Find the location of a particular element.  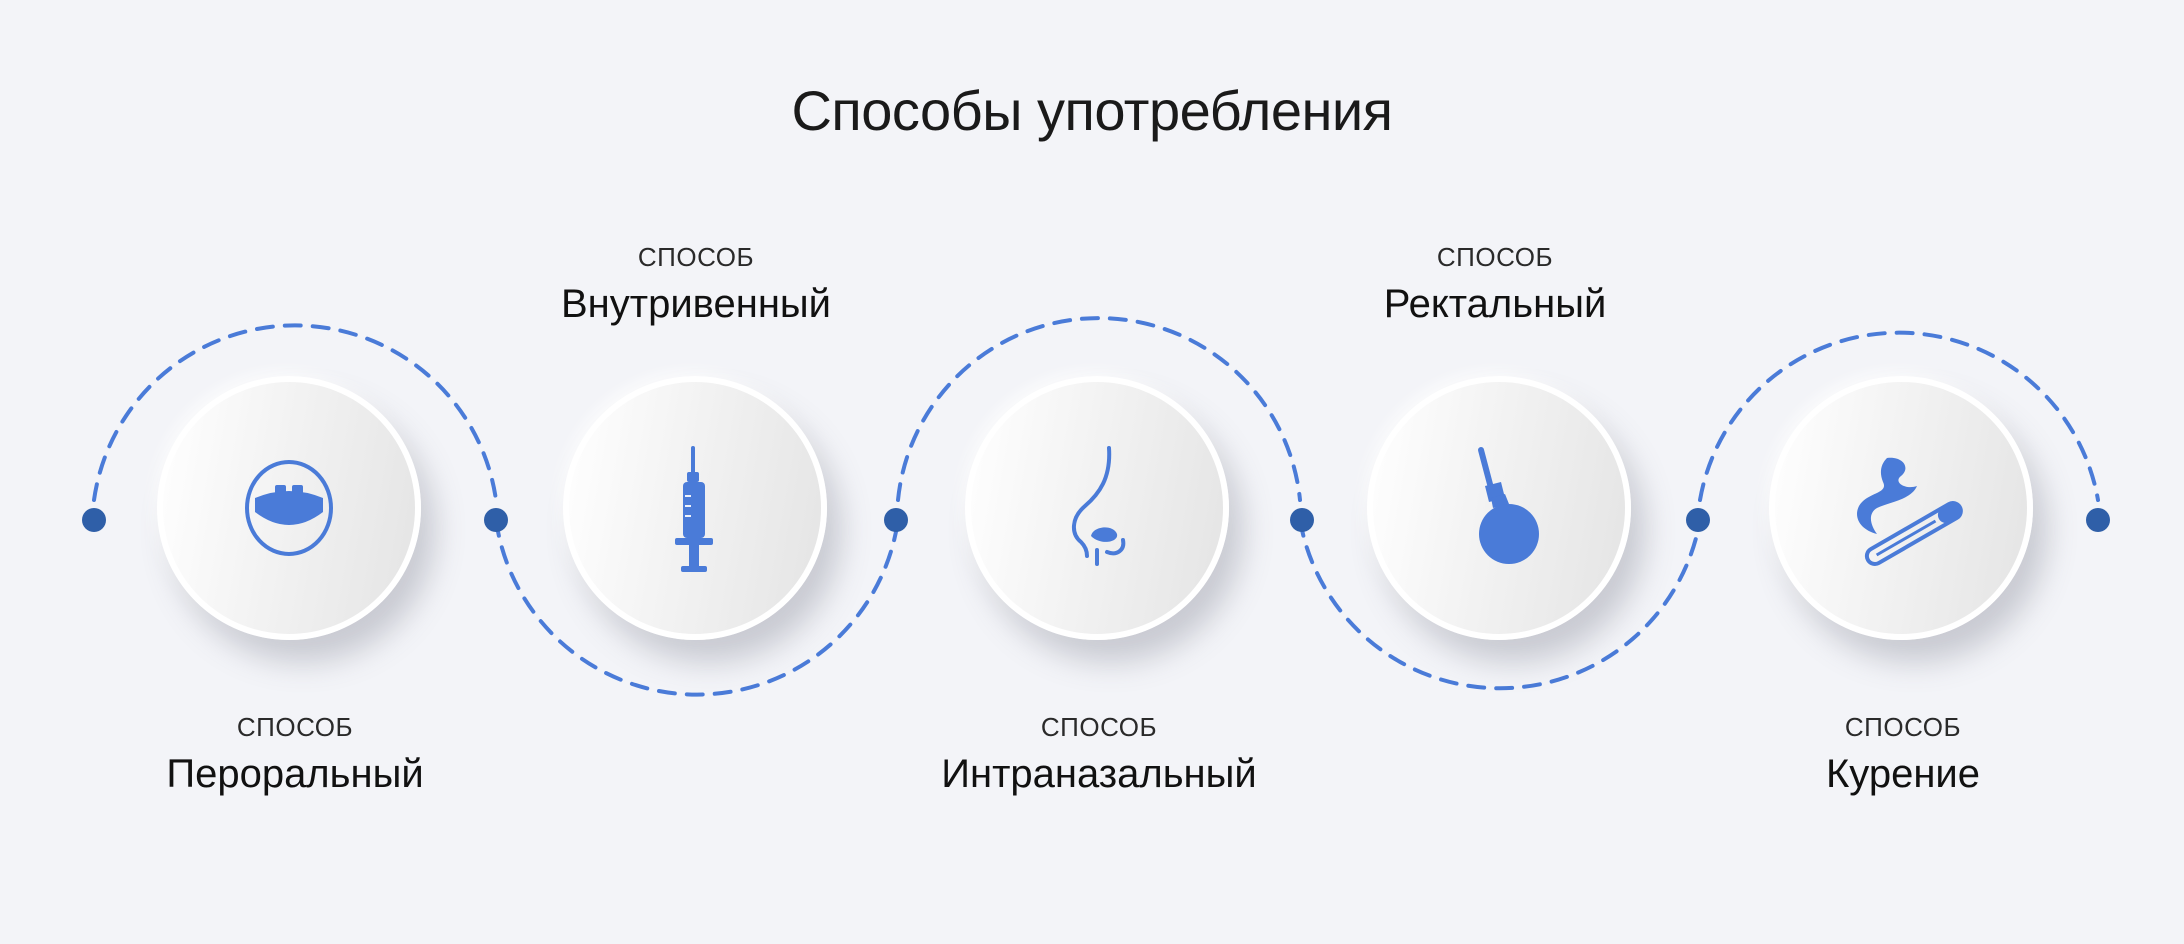

caption-rectal: СПОСОБ Ректальный is located at coordinates (1495, 286).